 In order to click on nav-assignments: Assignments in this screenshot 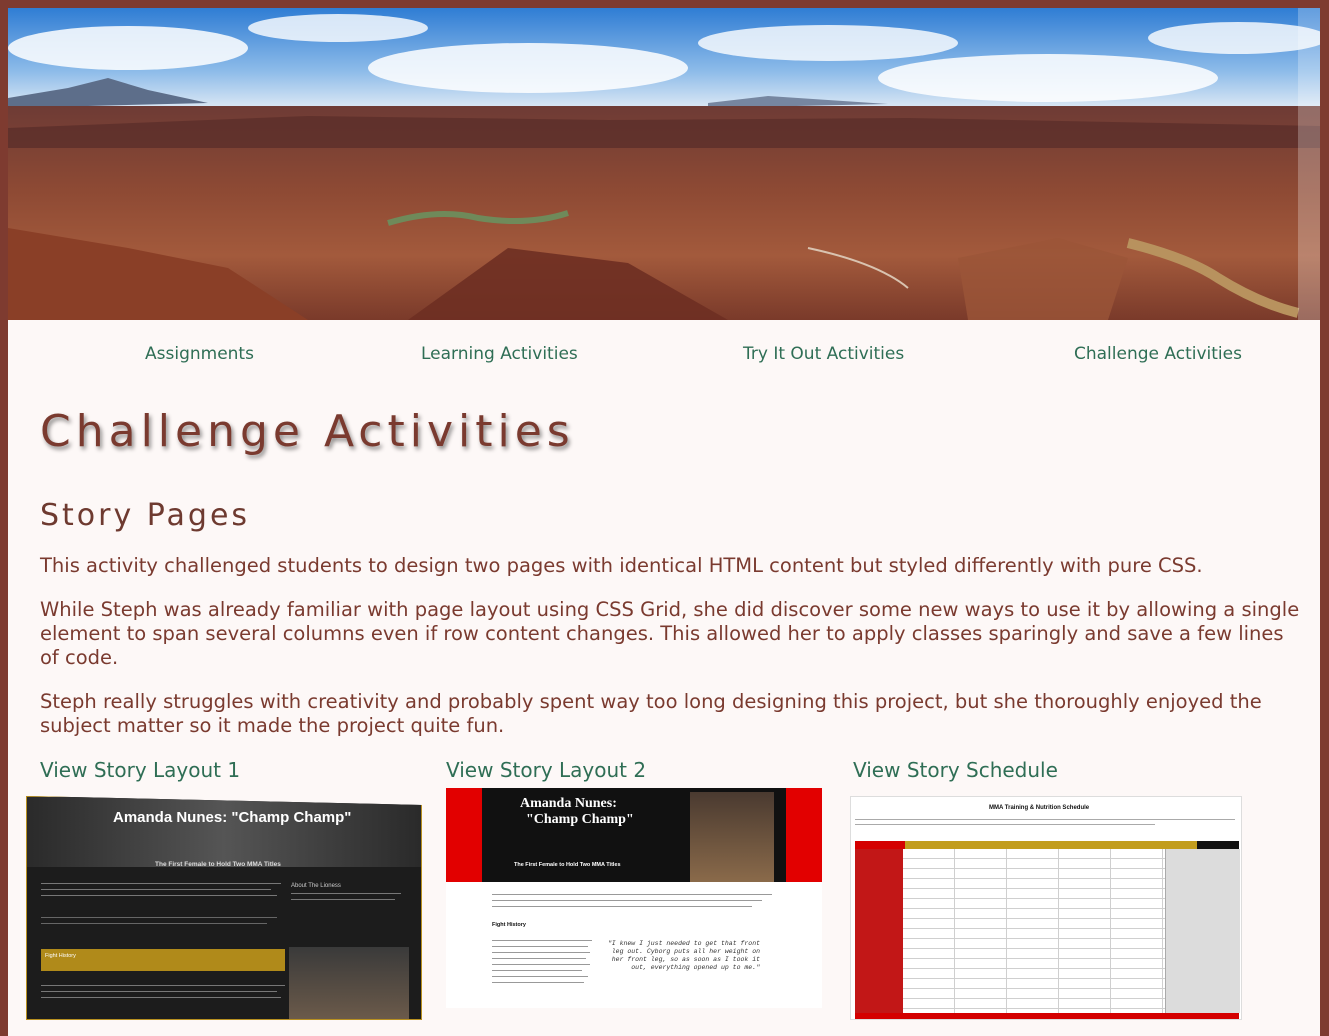, I will do `click(199, 354)`.